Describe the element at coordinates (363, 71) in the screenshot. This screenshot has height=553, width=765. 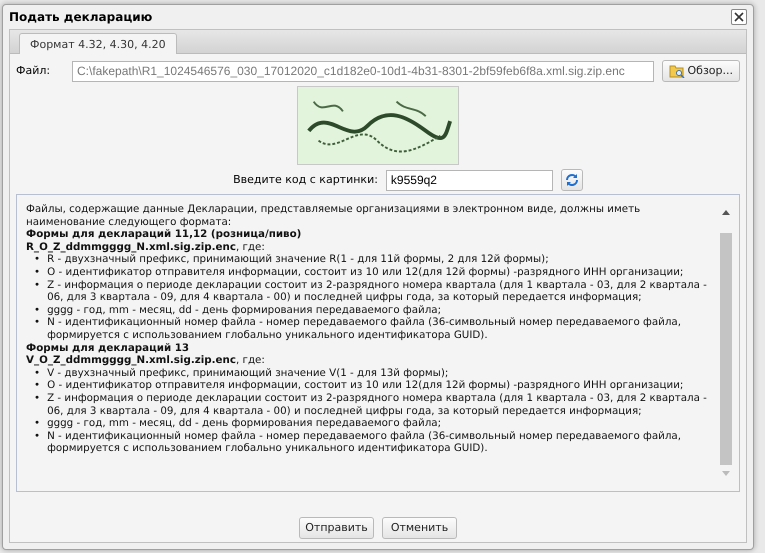
I see `file-path-field: C:\fakepath\R1_1024546576_030_17012020_c1d182e0-10d1-4b31-8301-2bf59feb6f8a.xml.sig.zip.enc` at that location.